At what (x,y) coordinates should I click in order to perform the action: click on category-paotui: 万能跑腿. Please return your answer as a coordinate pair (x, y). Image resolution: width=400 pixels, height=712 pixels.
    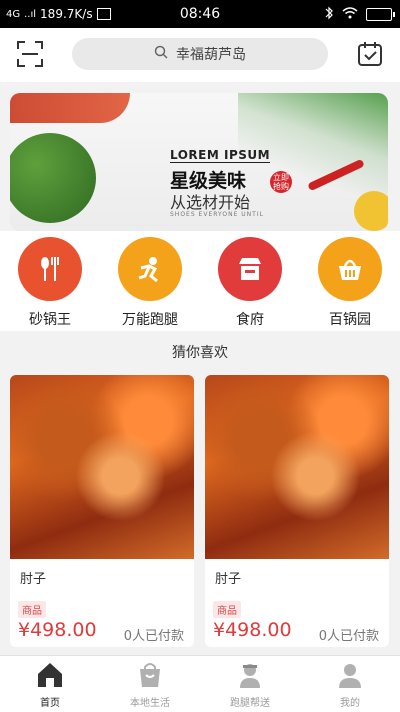
    Looking at the image, I should click on (150, 283).